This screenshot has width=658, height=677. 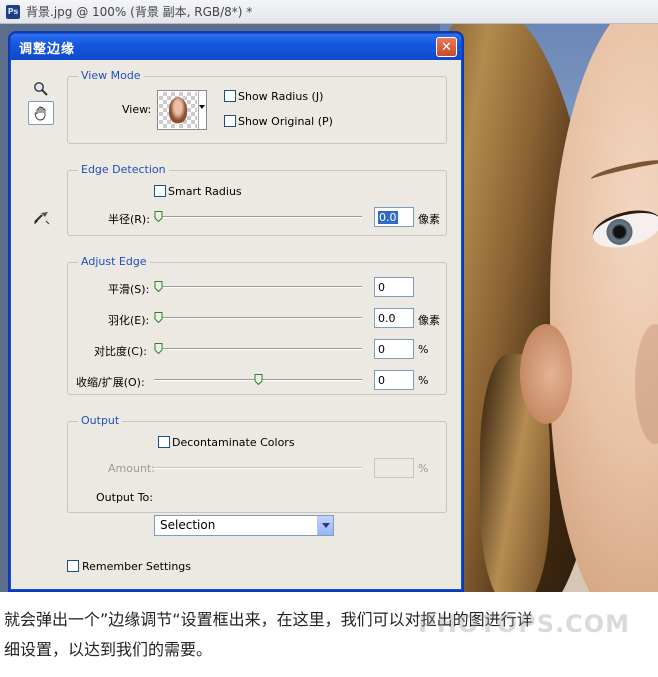 What do you see at coordinates (100, 420) in the screenshot?
I see `output-legend: Output` at bounding box center [100, 420].